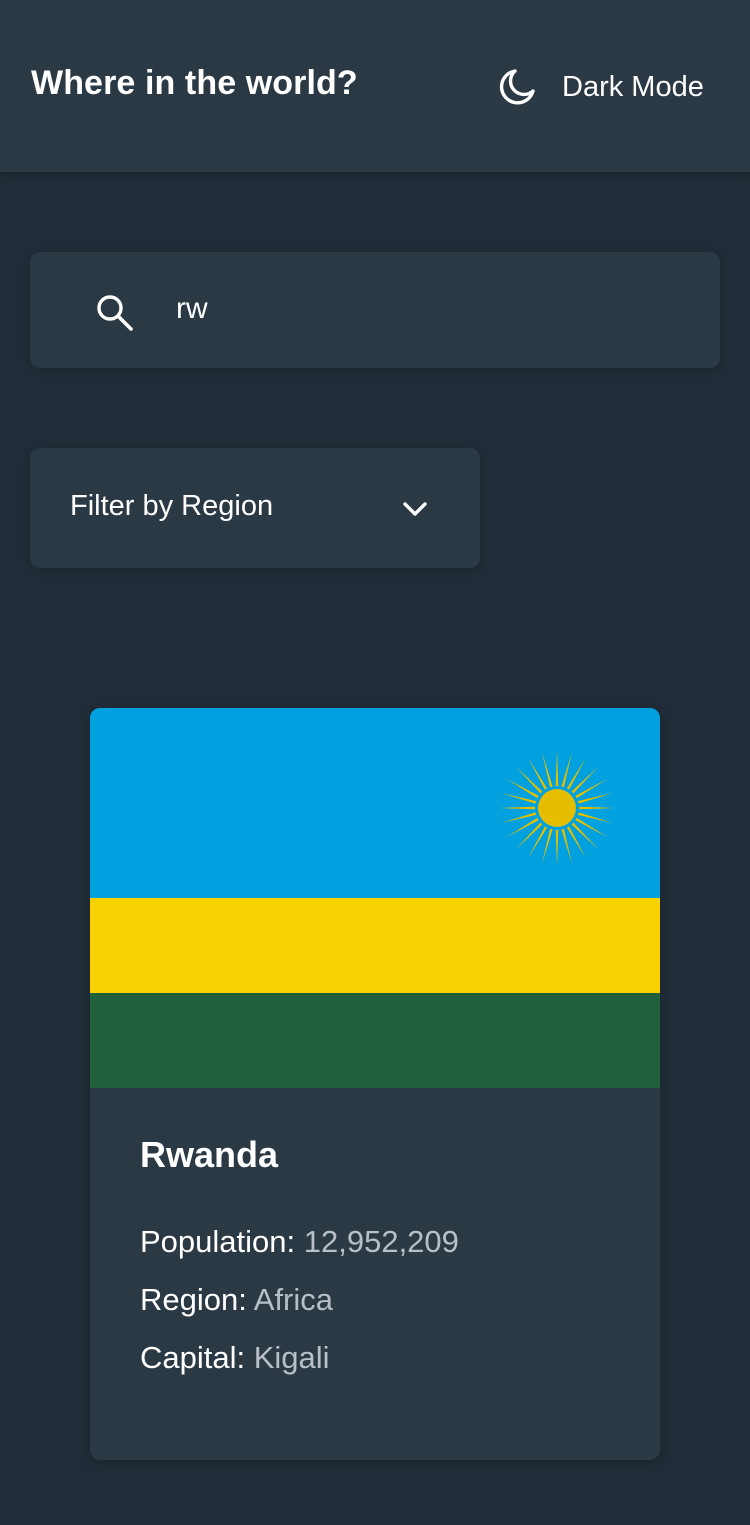  What do you see at coordinates (415, 509) in the screenshot?
I see `chevron-down-icon` at bounding box center [415, 509].